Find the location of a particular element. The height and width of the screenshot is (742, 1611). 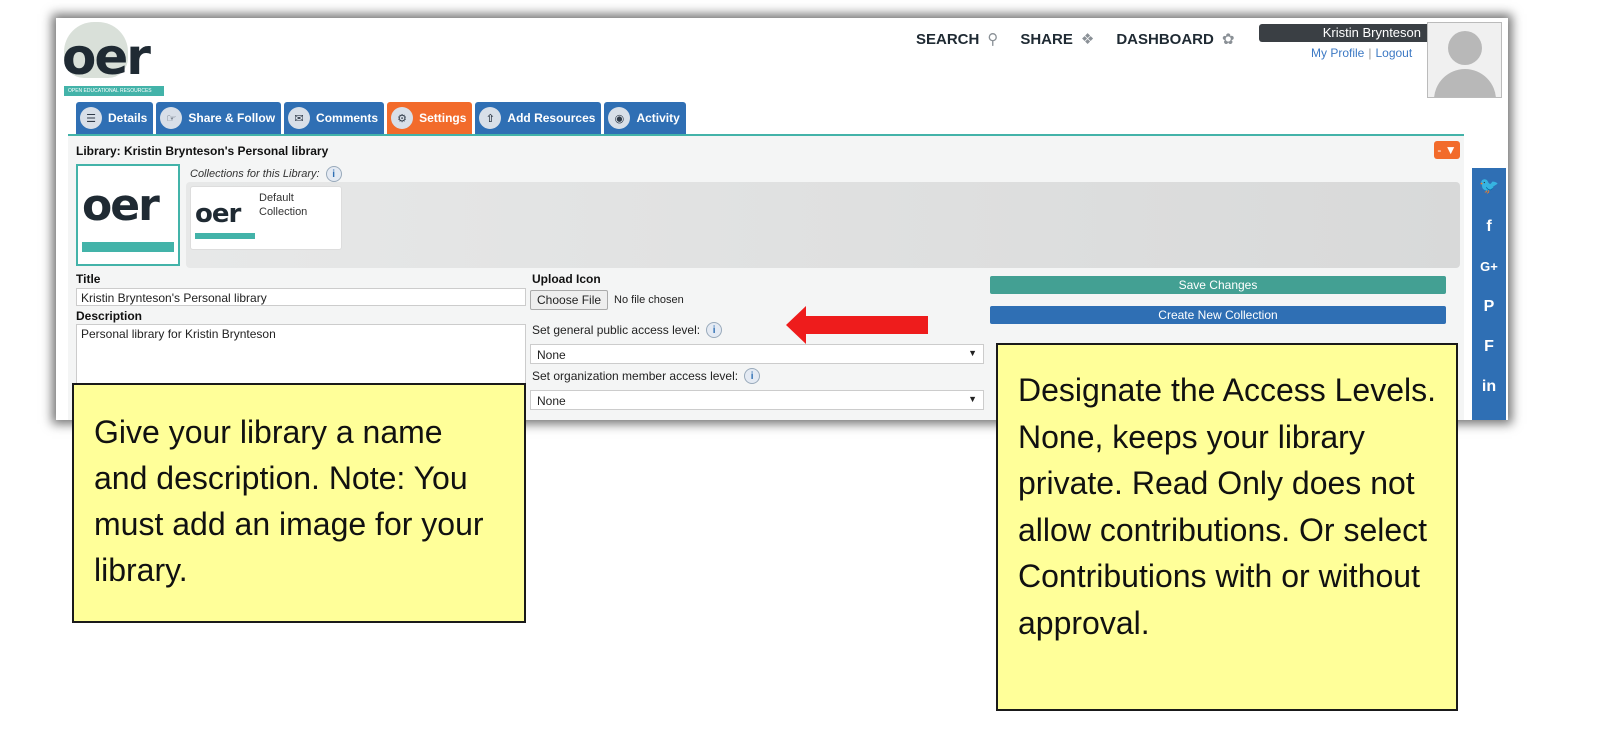

save-changes-button: Save Changes is located at coordinates (1218, 285).